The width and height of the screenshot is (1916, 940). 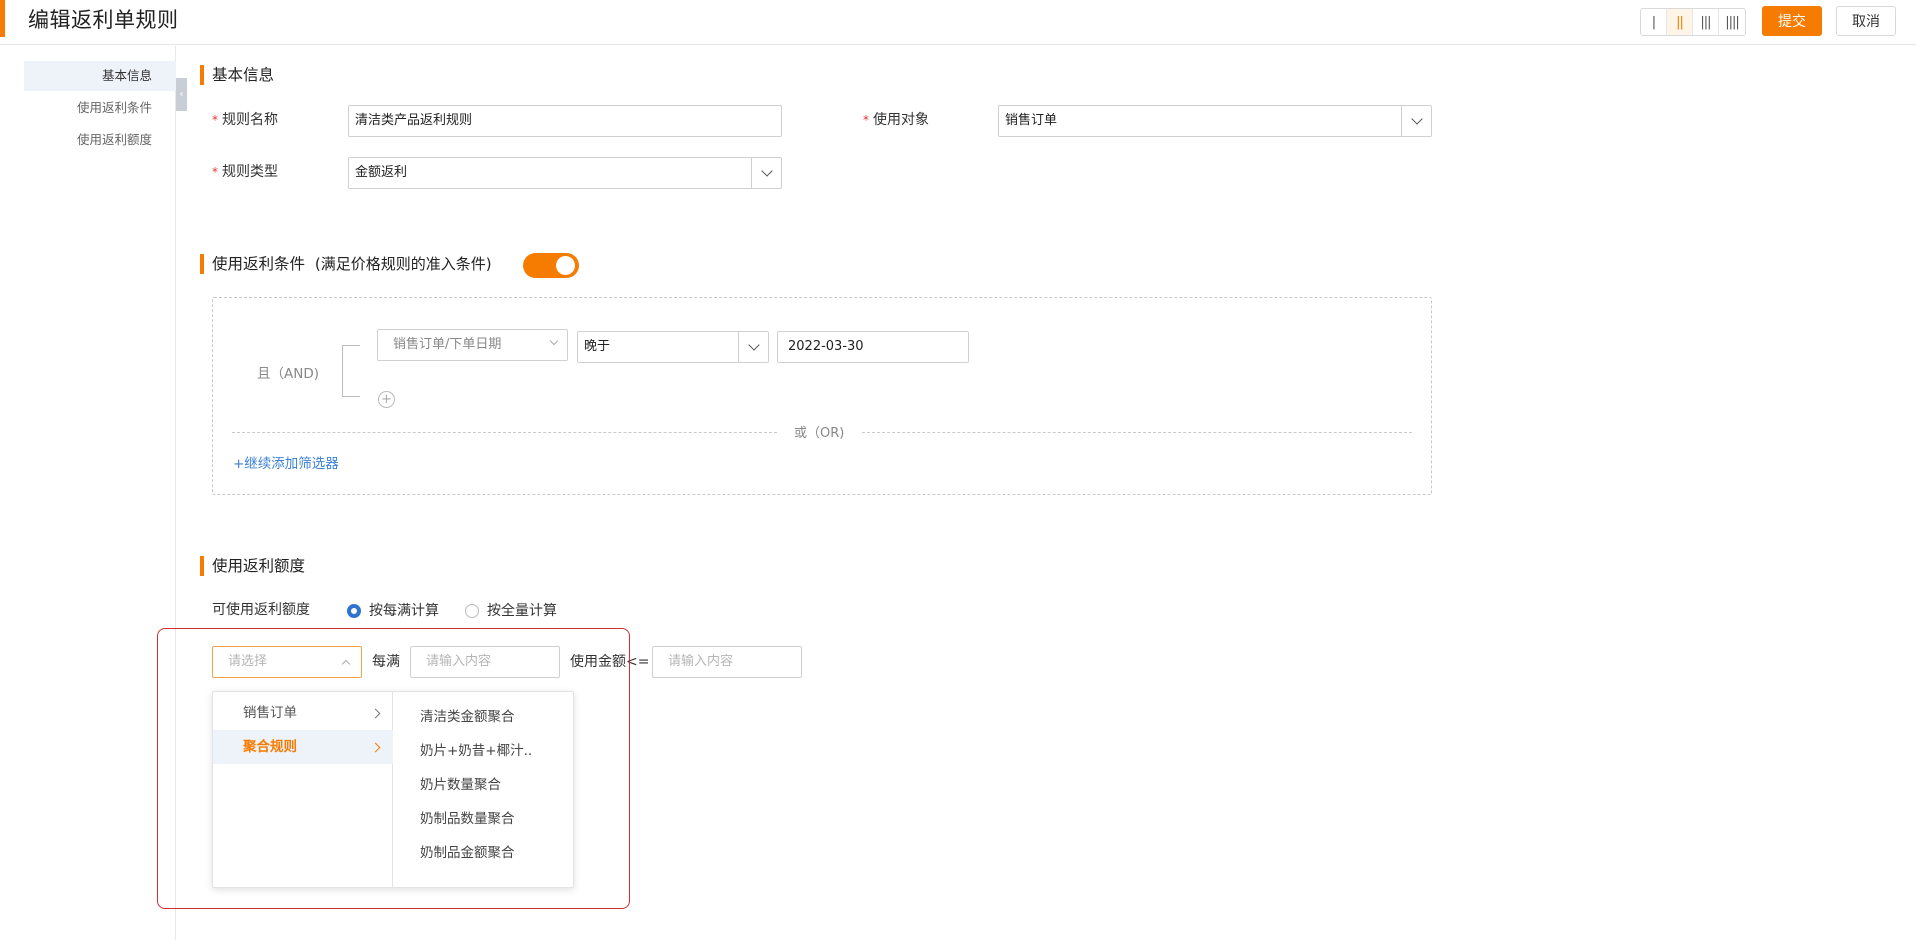 What do you see at coordinates (958, 22) in the screenshot?
I see `page-header: 编辑返利单规则 | || ||| |||| 提交 取消` at bounding box center [958, 22].